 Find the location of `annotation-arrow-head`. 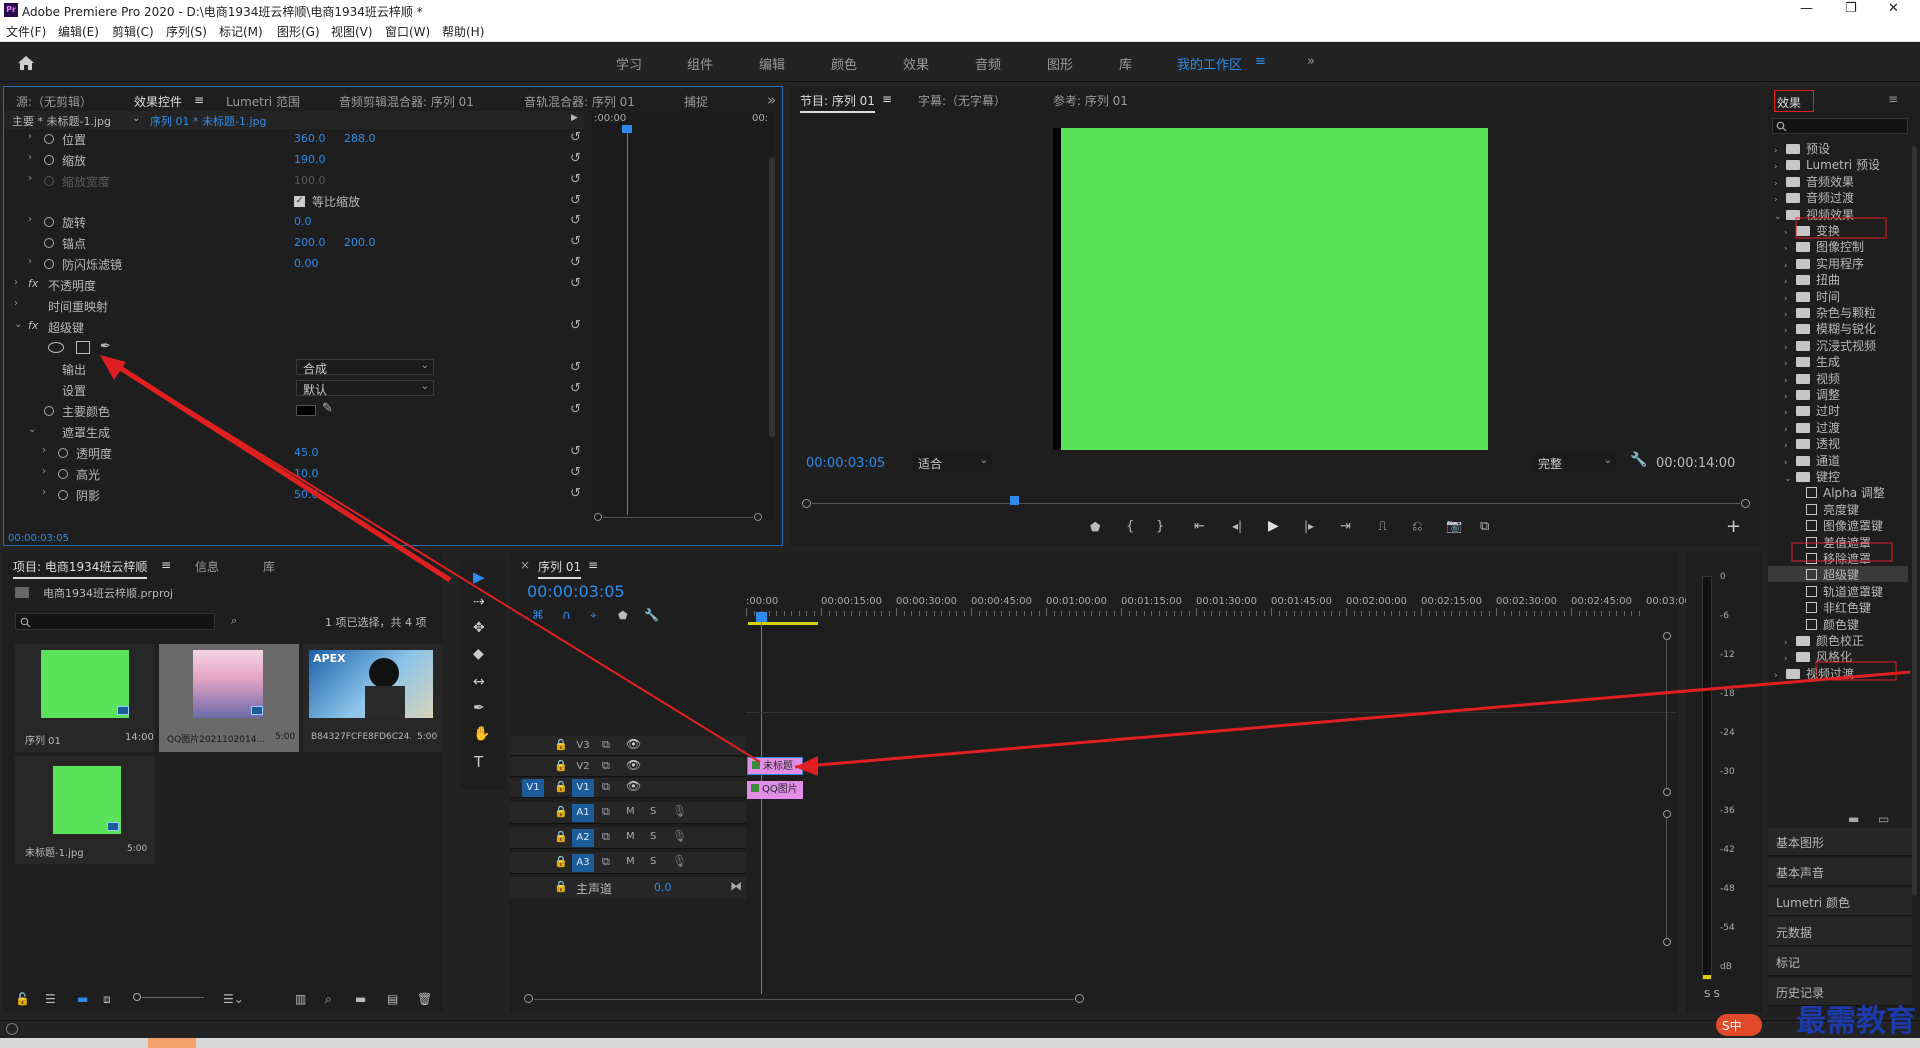

annotation-arrow-head is located at coordinates (806, 766).